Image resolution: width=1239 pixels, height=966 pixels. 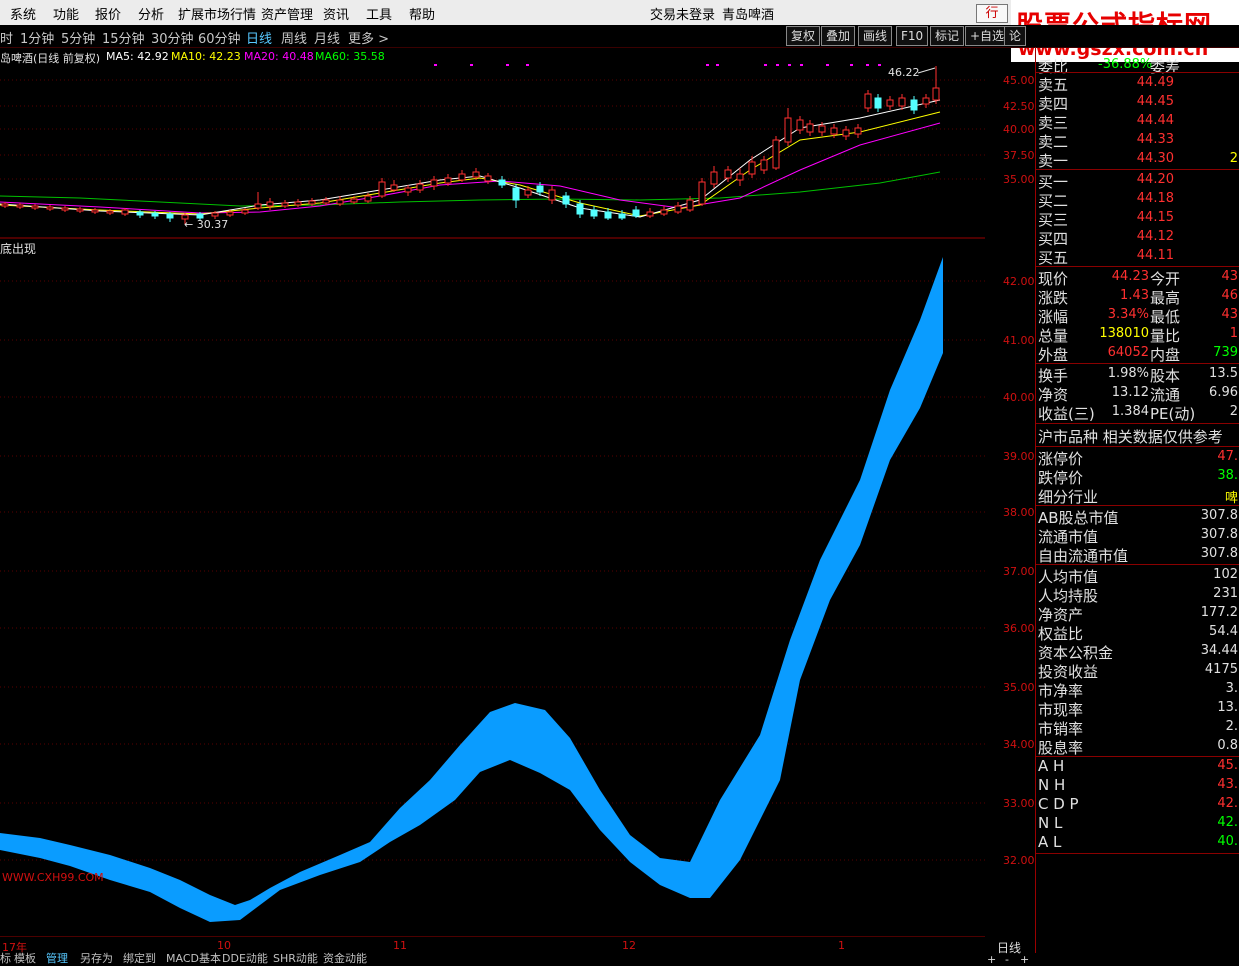 I want to click on ask-row-value: 44.33, so click(x=1155, y=139).